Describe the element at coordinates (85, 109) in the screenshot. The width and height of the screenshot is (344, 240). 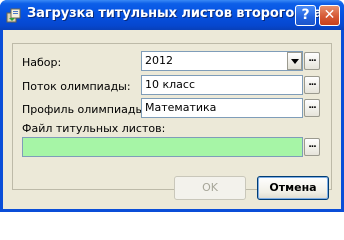
I see `profil-label: Профиль олимпиады:` at that location.